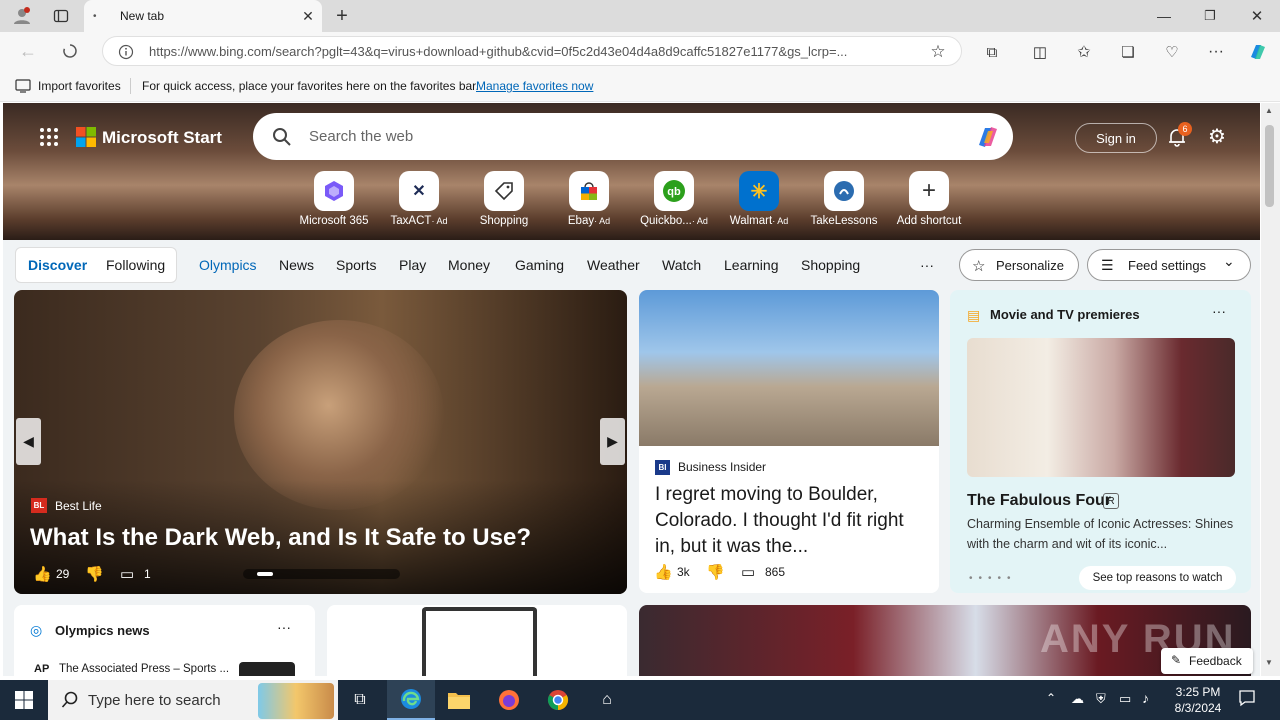 This screenshot has height=720, width=1280. I want to click on story-likes: 3k, so click(683, 572).